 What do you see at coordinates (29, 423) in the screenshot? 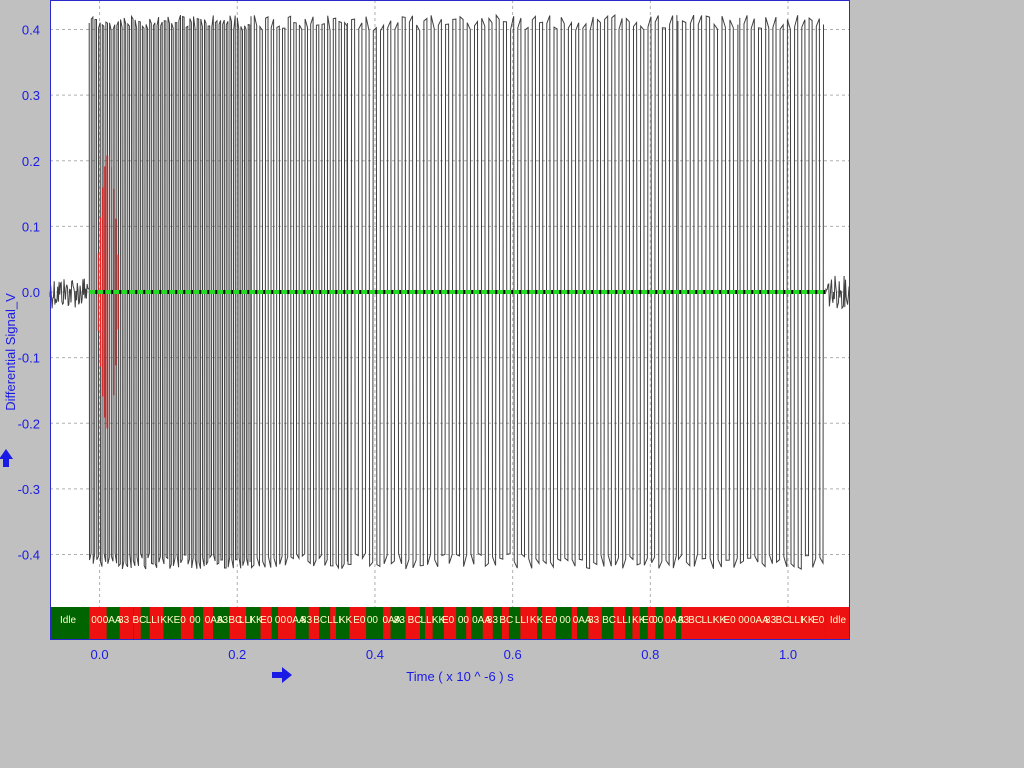
I see `y-tick-label: -0.2` at bounding box center [29, 423].